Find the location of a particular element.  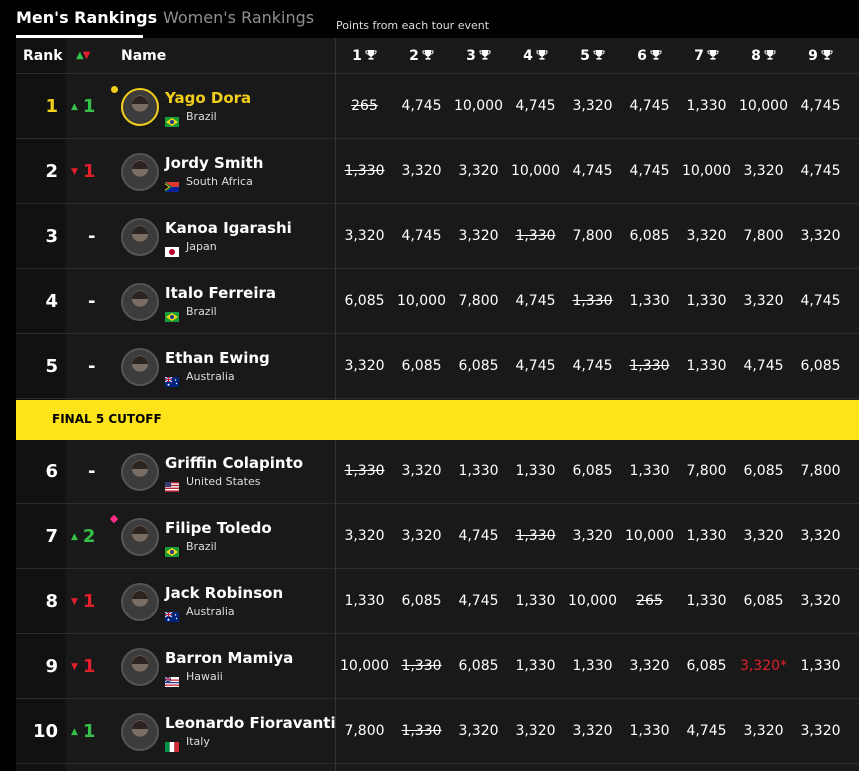

rank-value: 9 is located at coordinates (51, 666).